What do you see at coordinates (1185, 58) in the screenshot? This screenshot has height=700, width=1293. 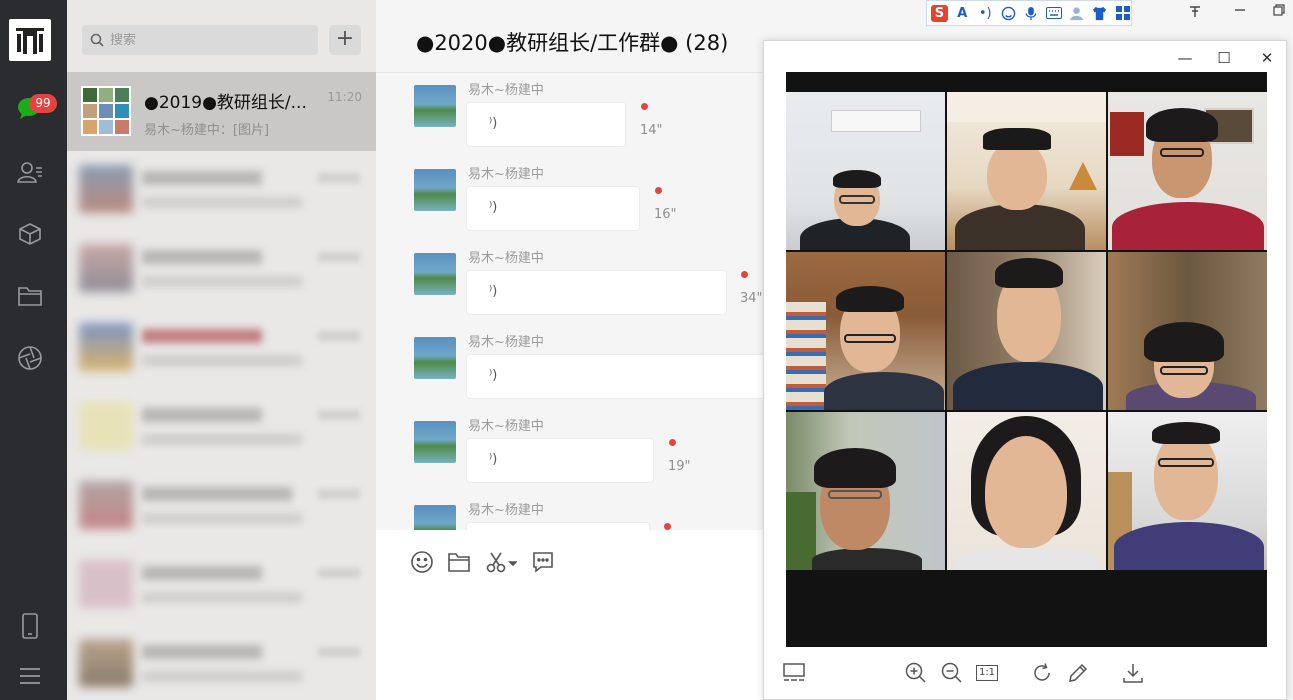 I see `viewer-minimize-button: —` at bounding box center [1185, 58].